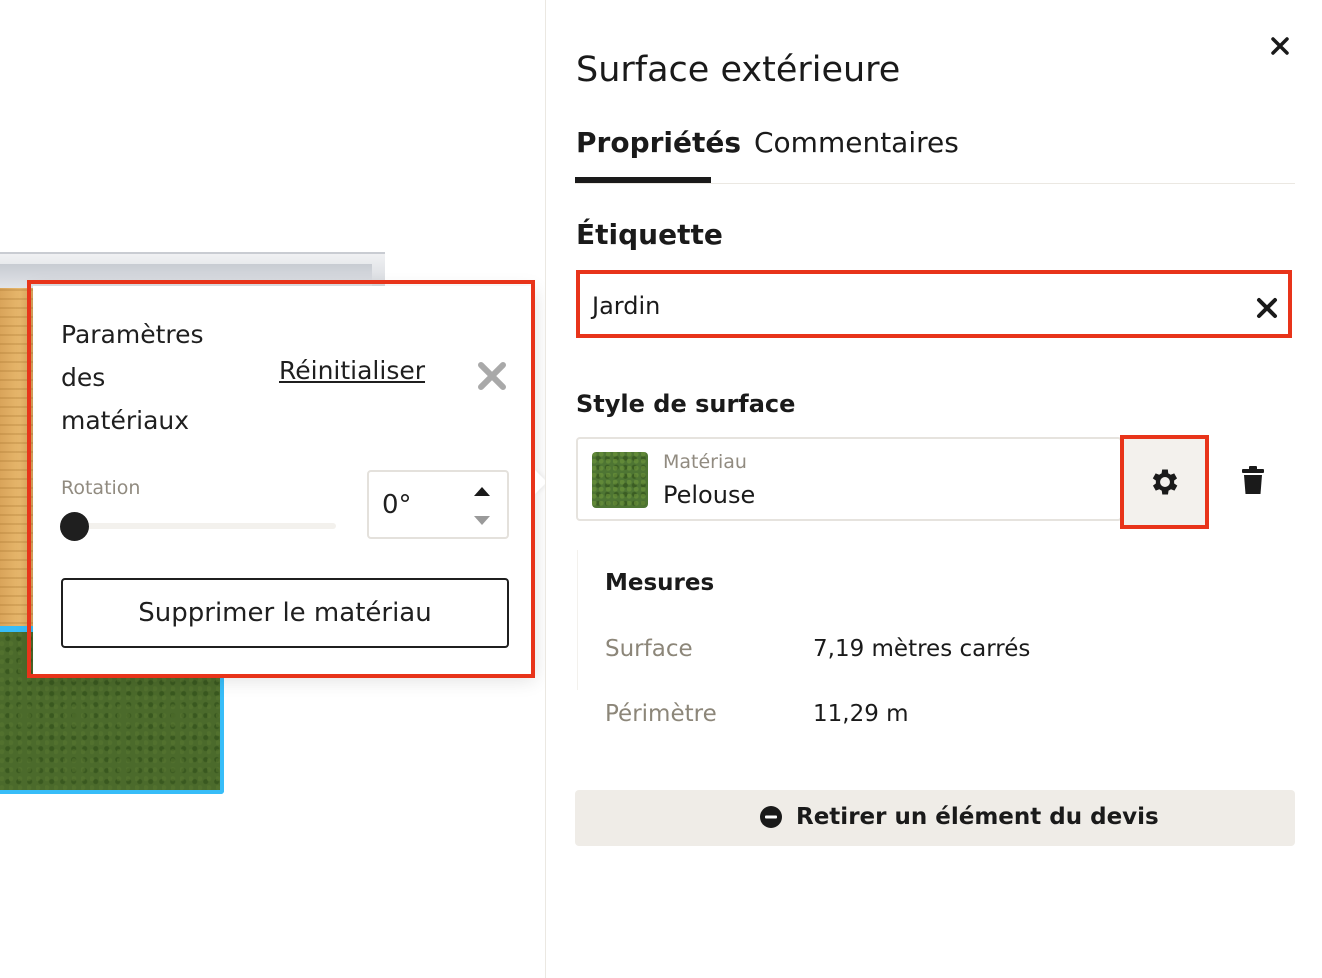 The image size is (1322, 978). Describe the element at coordinates (977, 817) in the screenshot. I see `remove-button-label: Retirer un élément du devis` at that location.